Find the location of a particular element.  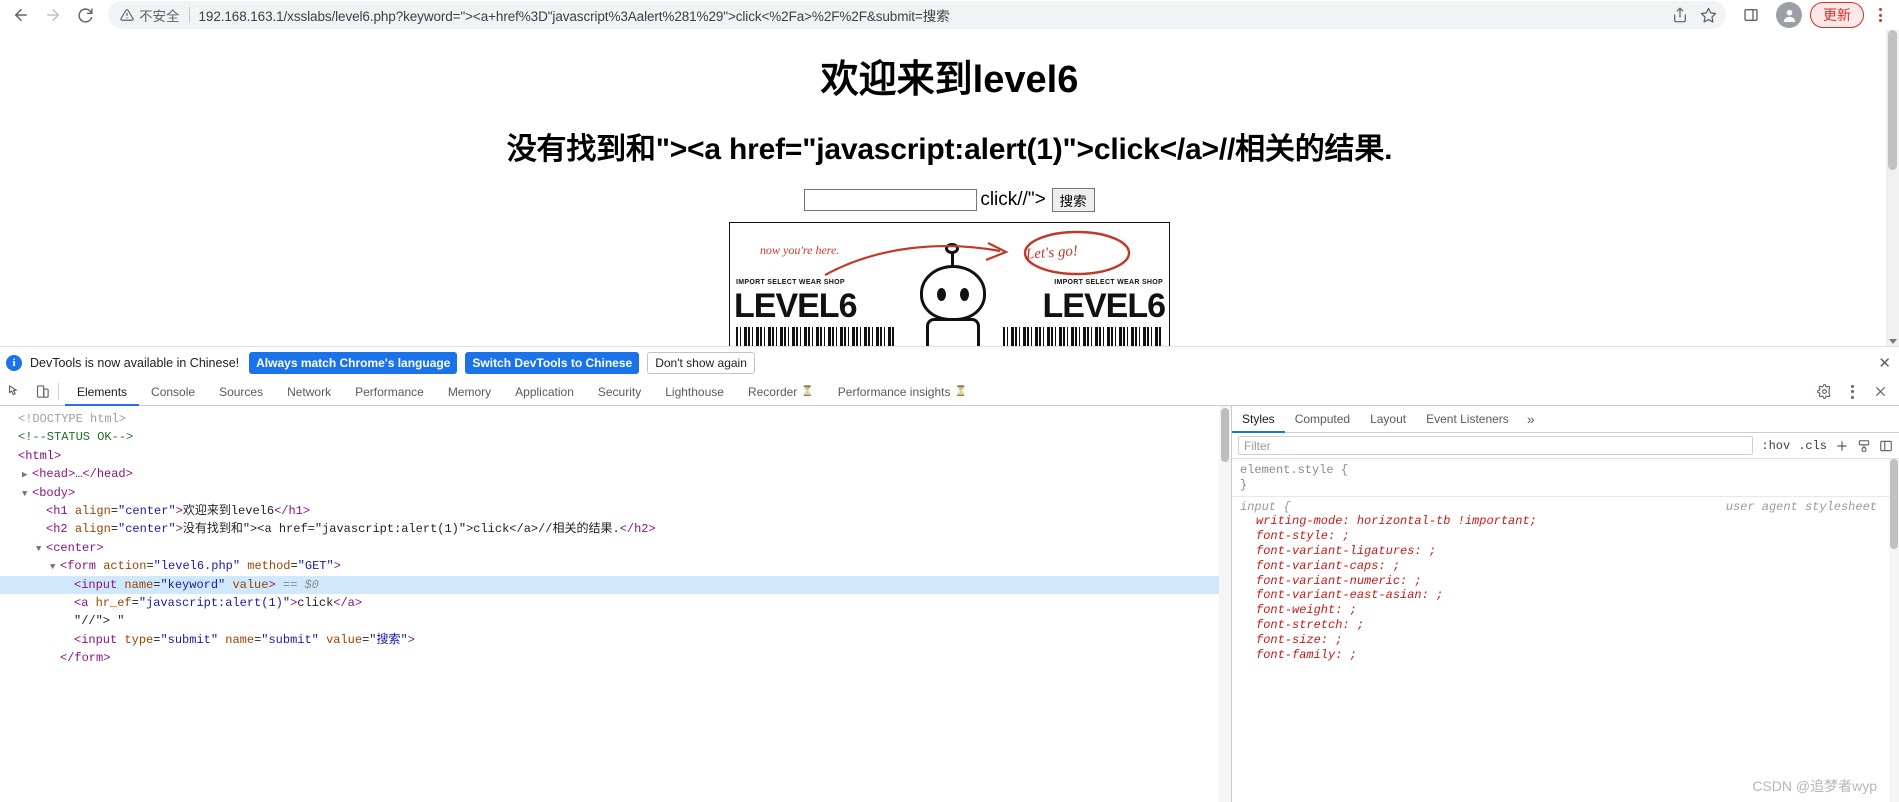

warning-triangle-icon is located at coordinates (127, 15).